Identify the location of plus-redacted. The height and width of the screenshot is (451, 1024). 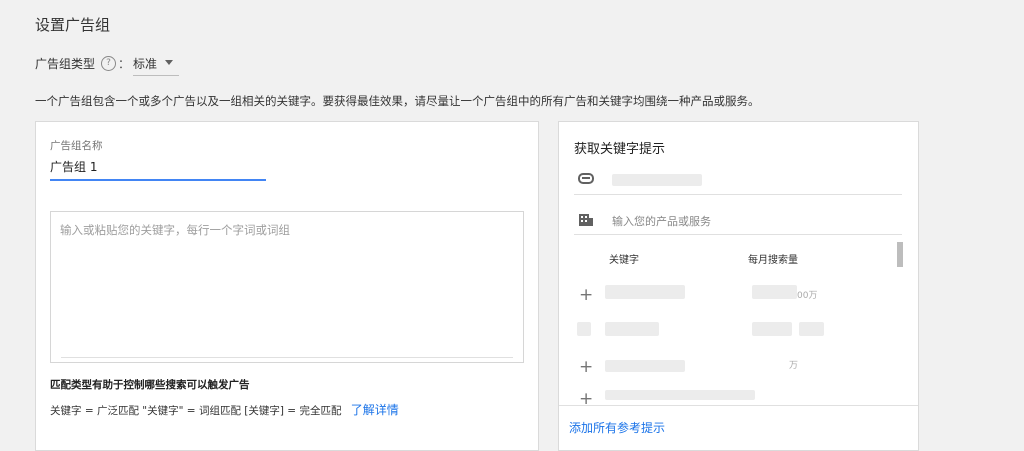
(584, 329).